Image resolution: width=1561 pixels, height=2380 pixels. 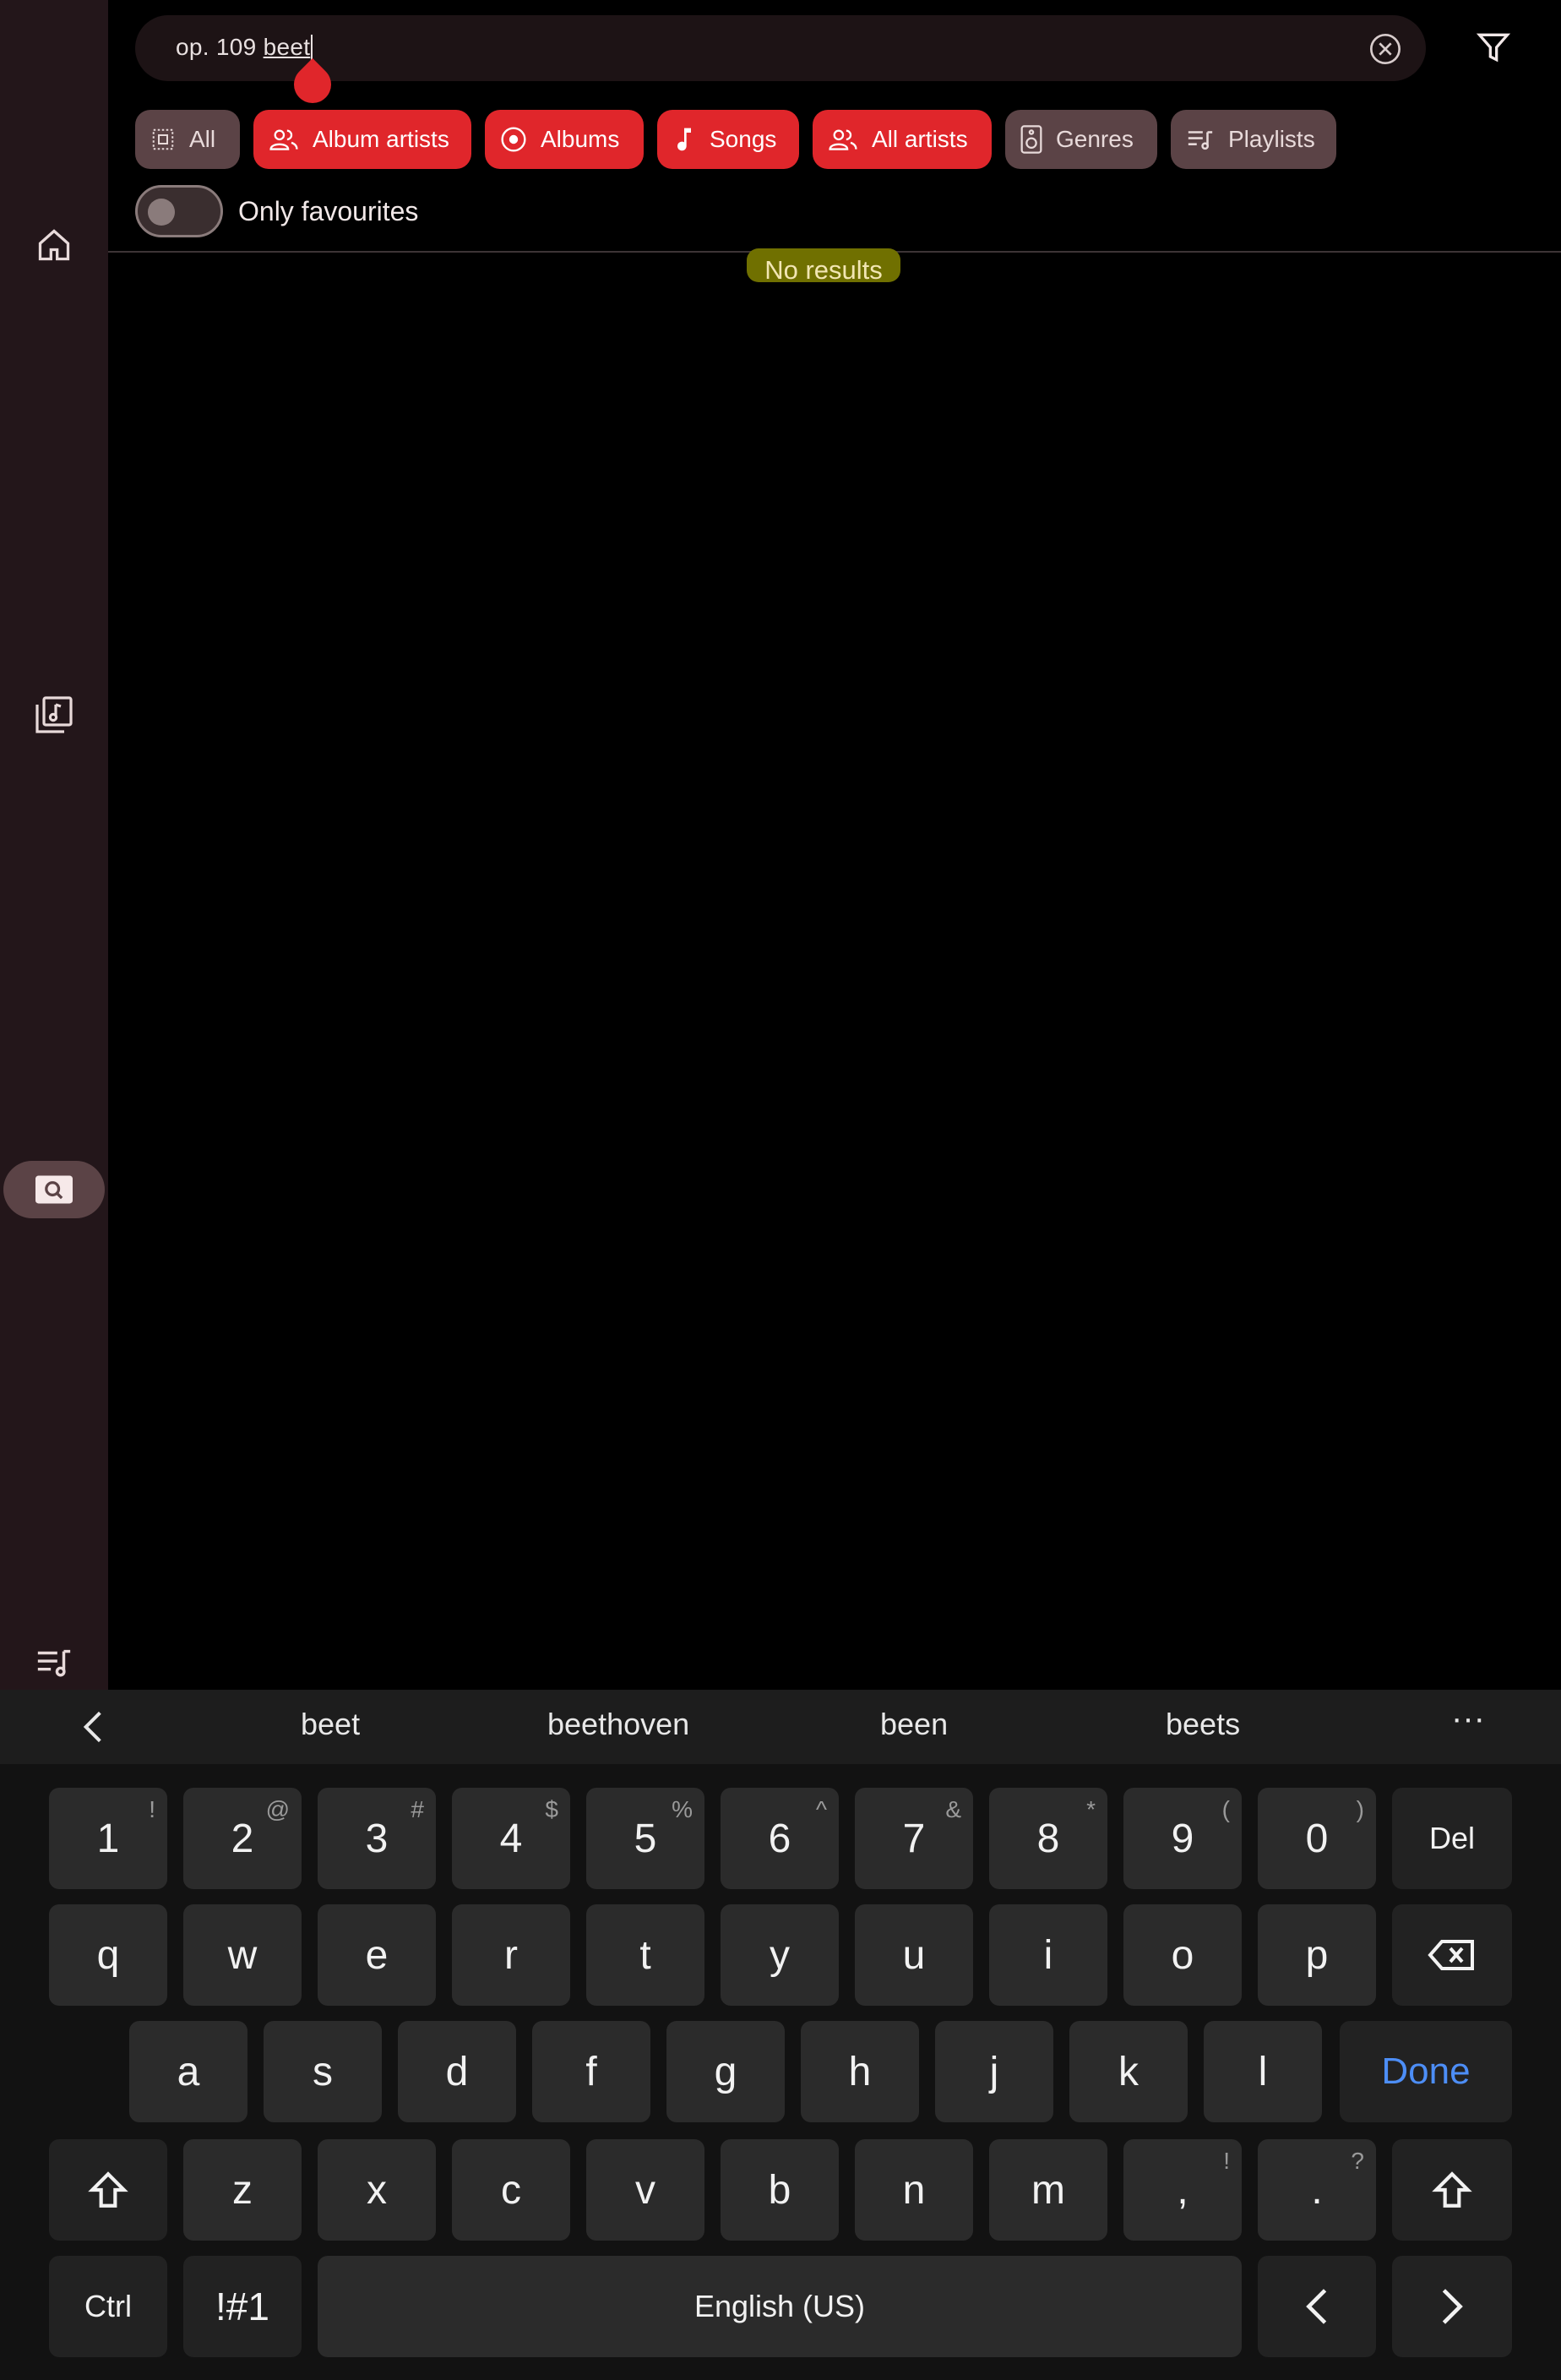 What do you see at coordinates (645, 1955) in the screenshot?
I see `key-t: t` at bounding box center [645, 1955].